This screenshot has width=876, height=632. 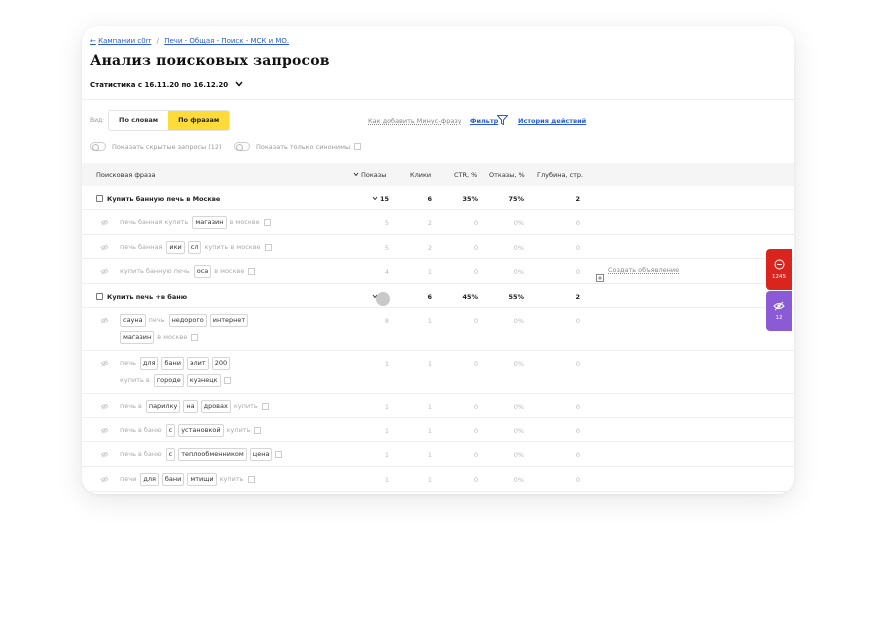 What do you see at coordinates (600, 276) in the screenshot?
I see `plus-square-icon` at bounding box center [600, 276].